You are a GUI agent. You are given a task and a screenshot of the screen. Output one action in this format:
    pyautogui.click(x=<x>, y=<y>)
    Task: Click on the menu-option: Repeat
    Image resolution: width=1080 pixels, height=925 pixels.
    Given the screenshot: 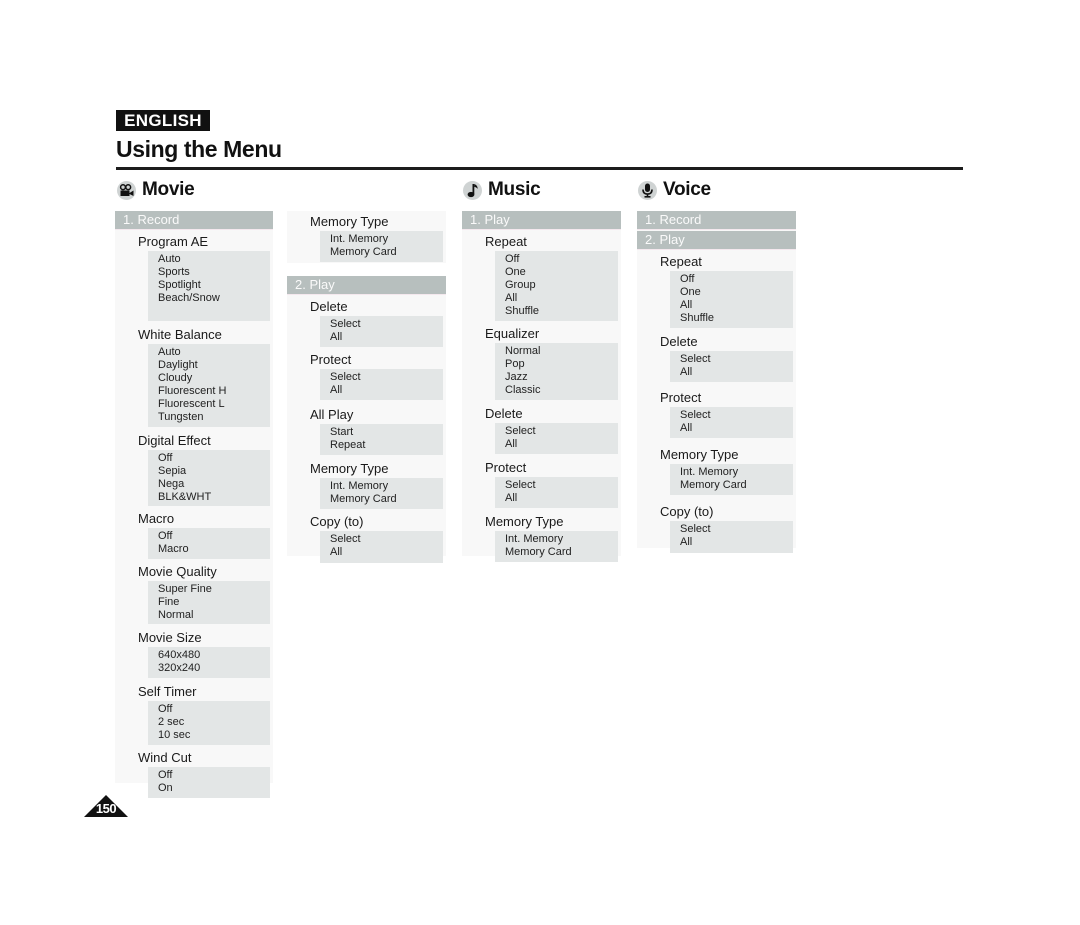 What is the action you would take?
    pyautogui.click(x=386, y=445)
    